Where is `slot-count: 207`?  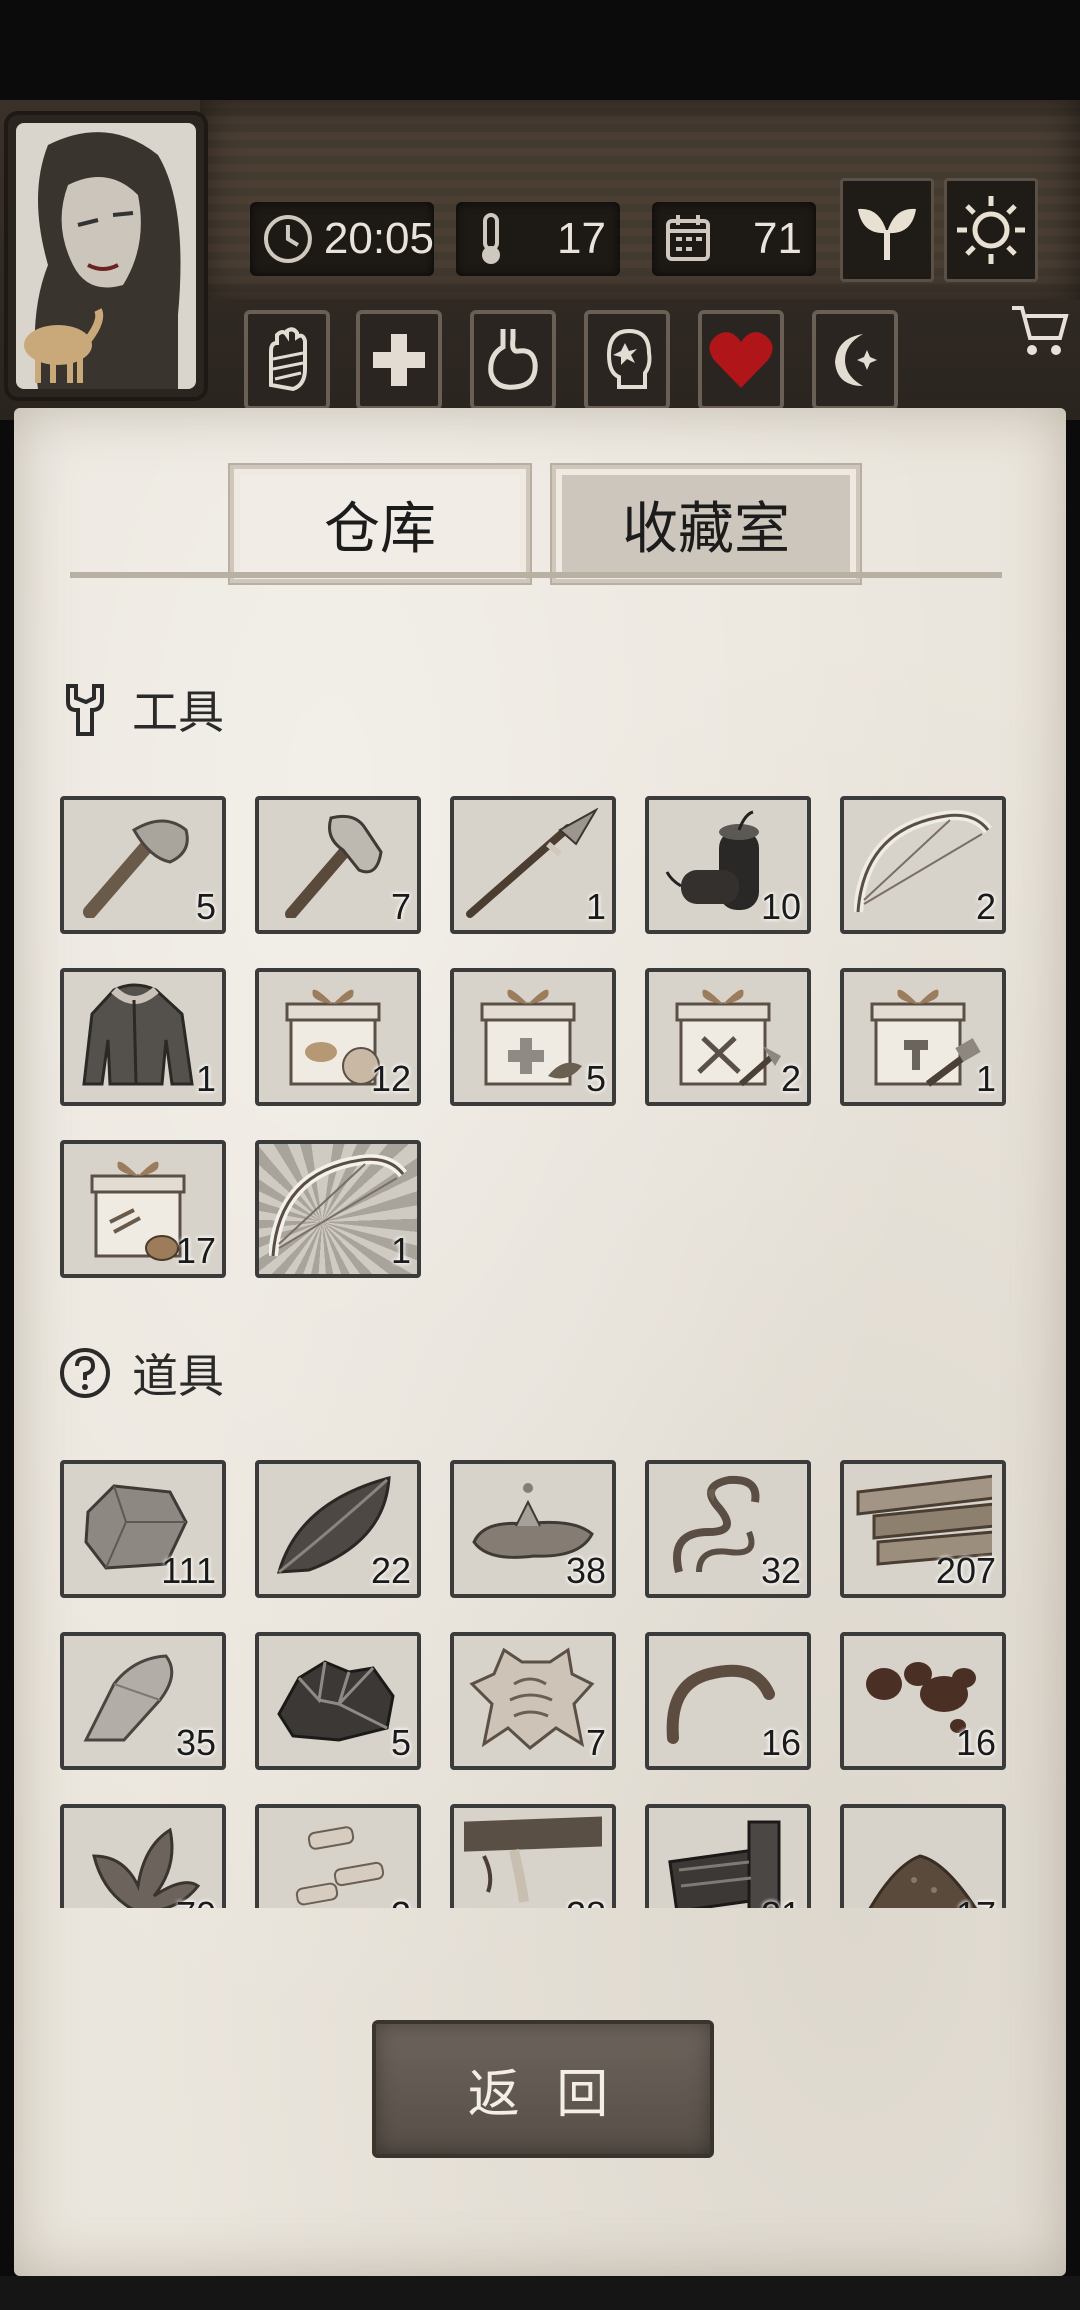
slot-count: 207 is located at coordinates (965, 1570).